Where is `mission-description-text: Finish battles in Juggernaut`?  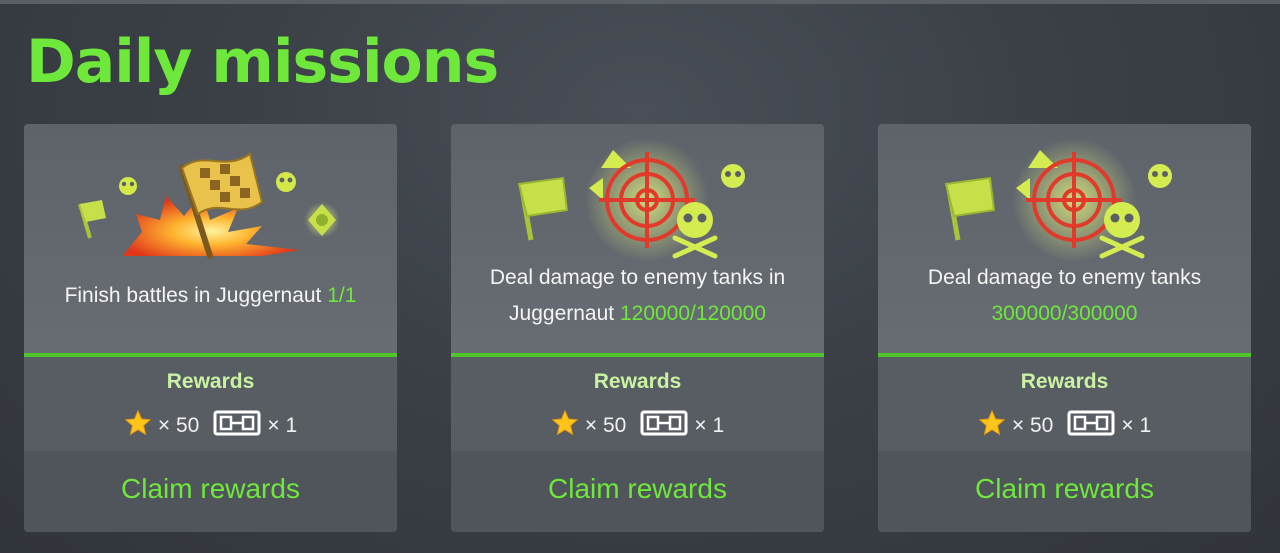 mission-description-text: Finish battles in Juggernaut is located at coordinates (193, 295).